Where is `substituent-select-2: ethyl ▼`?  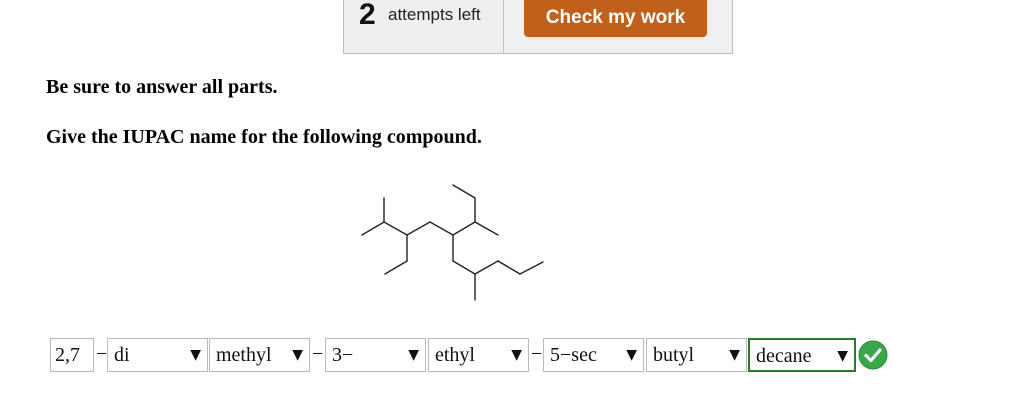
substituent-select-2: ethyl ▼ is located at coordinates (478, 355).